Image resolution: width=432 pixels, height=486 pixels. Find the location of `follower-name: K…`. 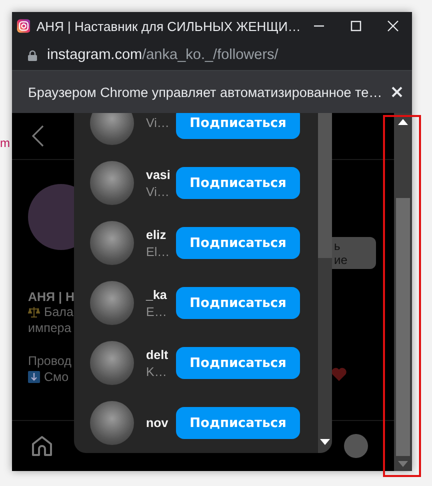

follower-name: K… is located at coordinates (157, 371).